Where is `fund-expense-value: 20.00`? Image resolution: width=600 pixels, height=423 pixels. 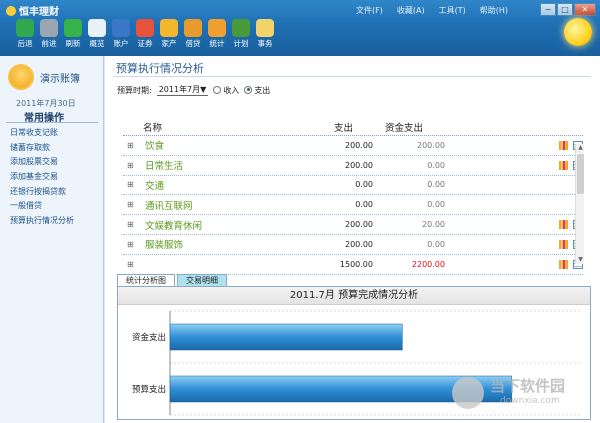 fund-expense-value: 20.00 is located at coordinates (433, 225).